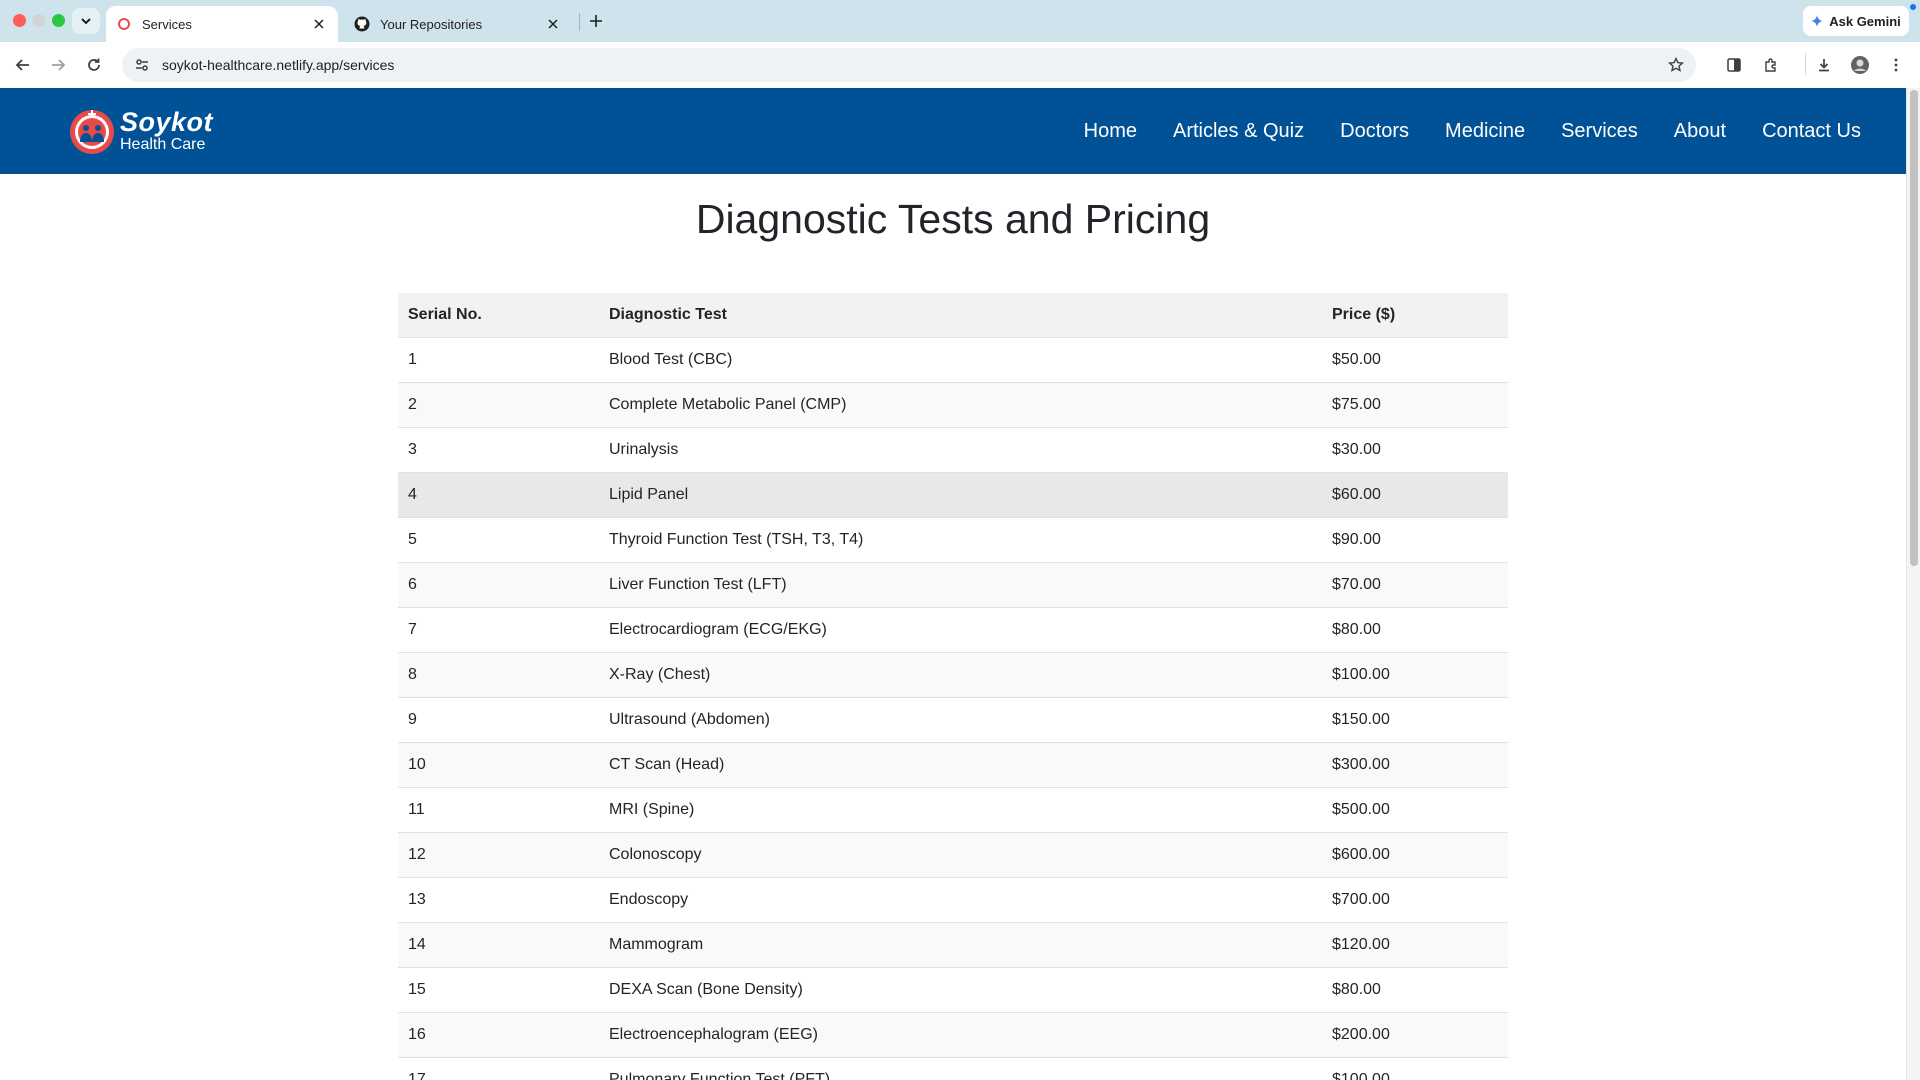 The width and height of the screenshot is (1920, 1080). Describe the element at coordinates (58, 20) in the screenshot. I see `maximize-window-button` at that location.